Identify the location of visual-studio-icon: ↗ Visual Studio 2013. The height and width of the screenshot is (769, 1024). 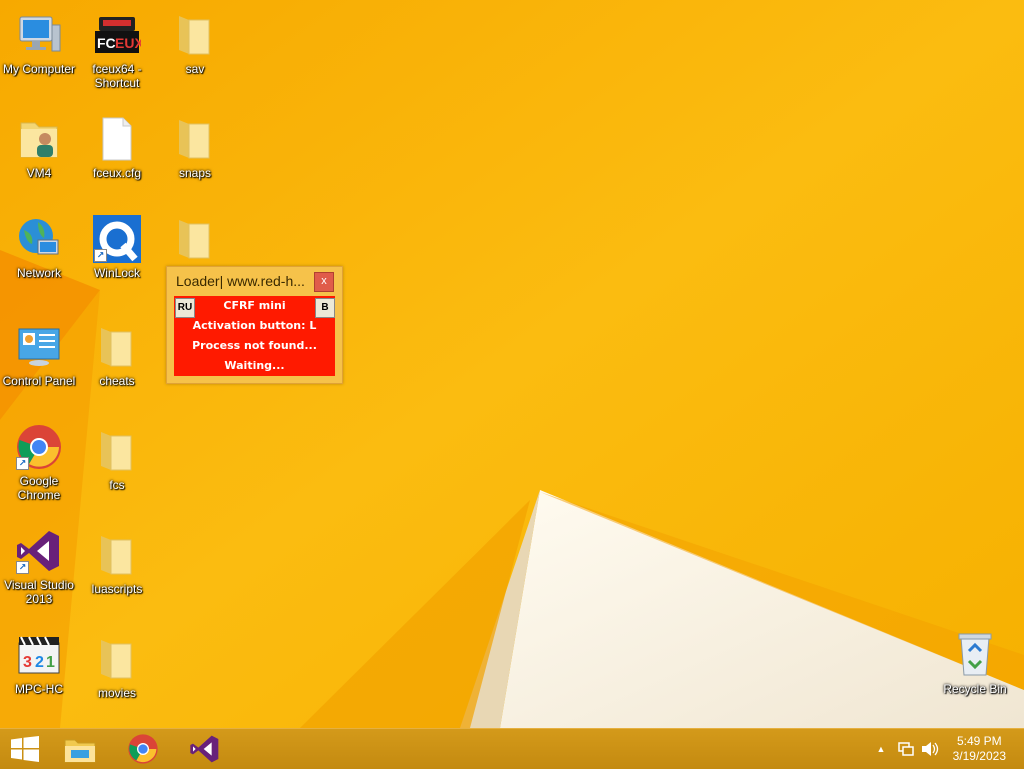
(39, 566).